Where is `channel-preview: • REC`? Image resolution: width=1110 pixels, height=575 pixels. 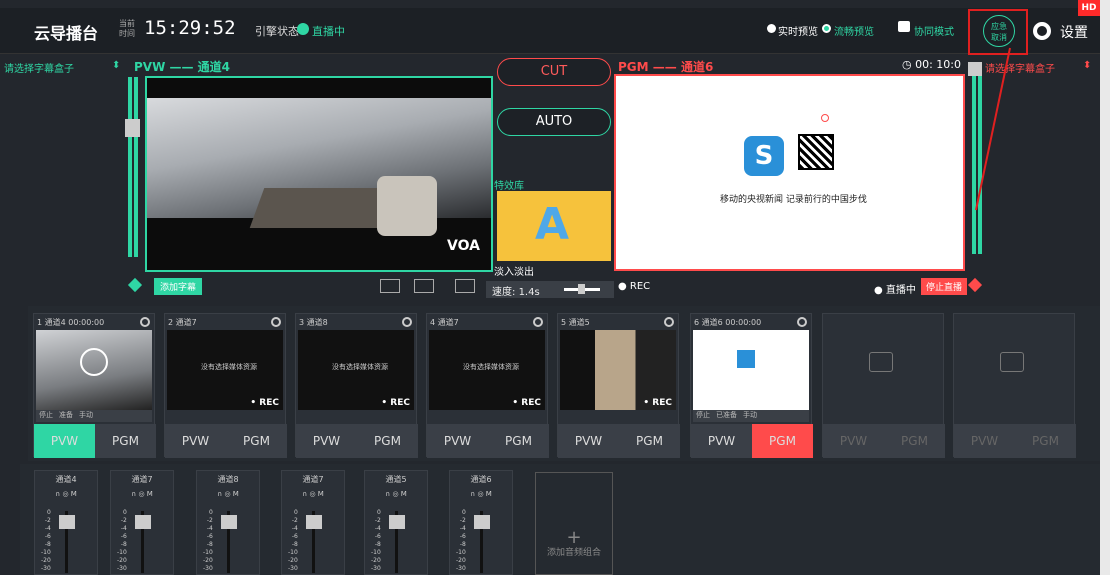
channel-preview: • REC is located at coordinates (618, 370).